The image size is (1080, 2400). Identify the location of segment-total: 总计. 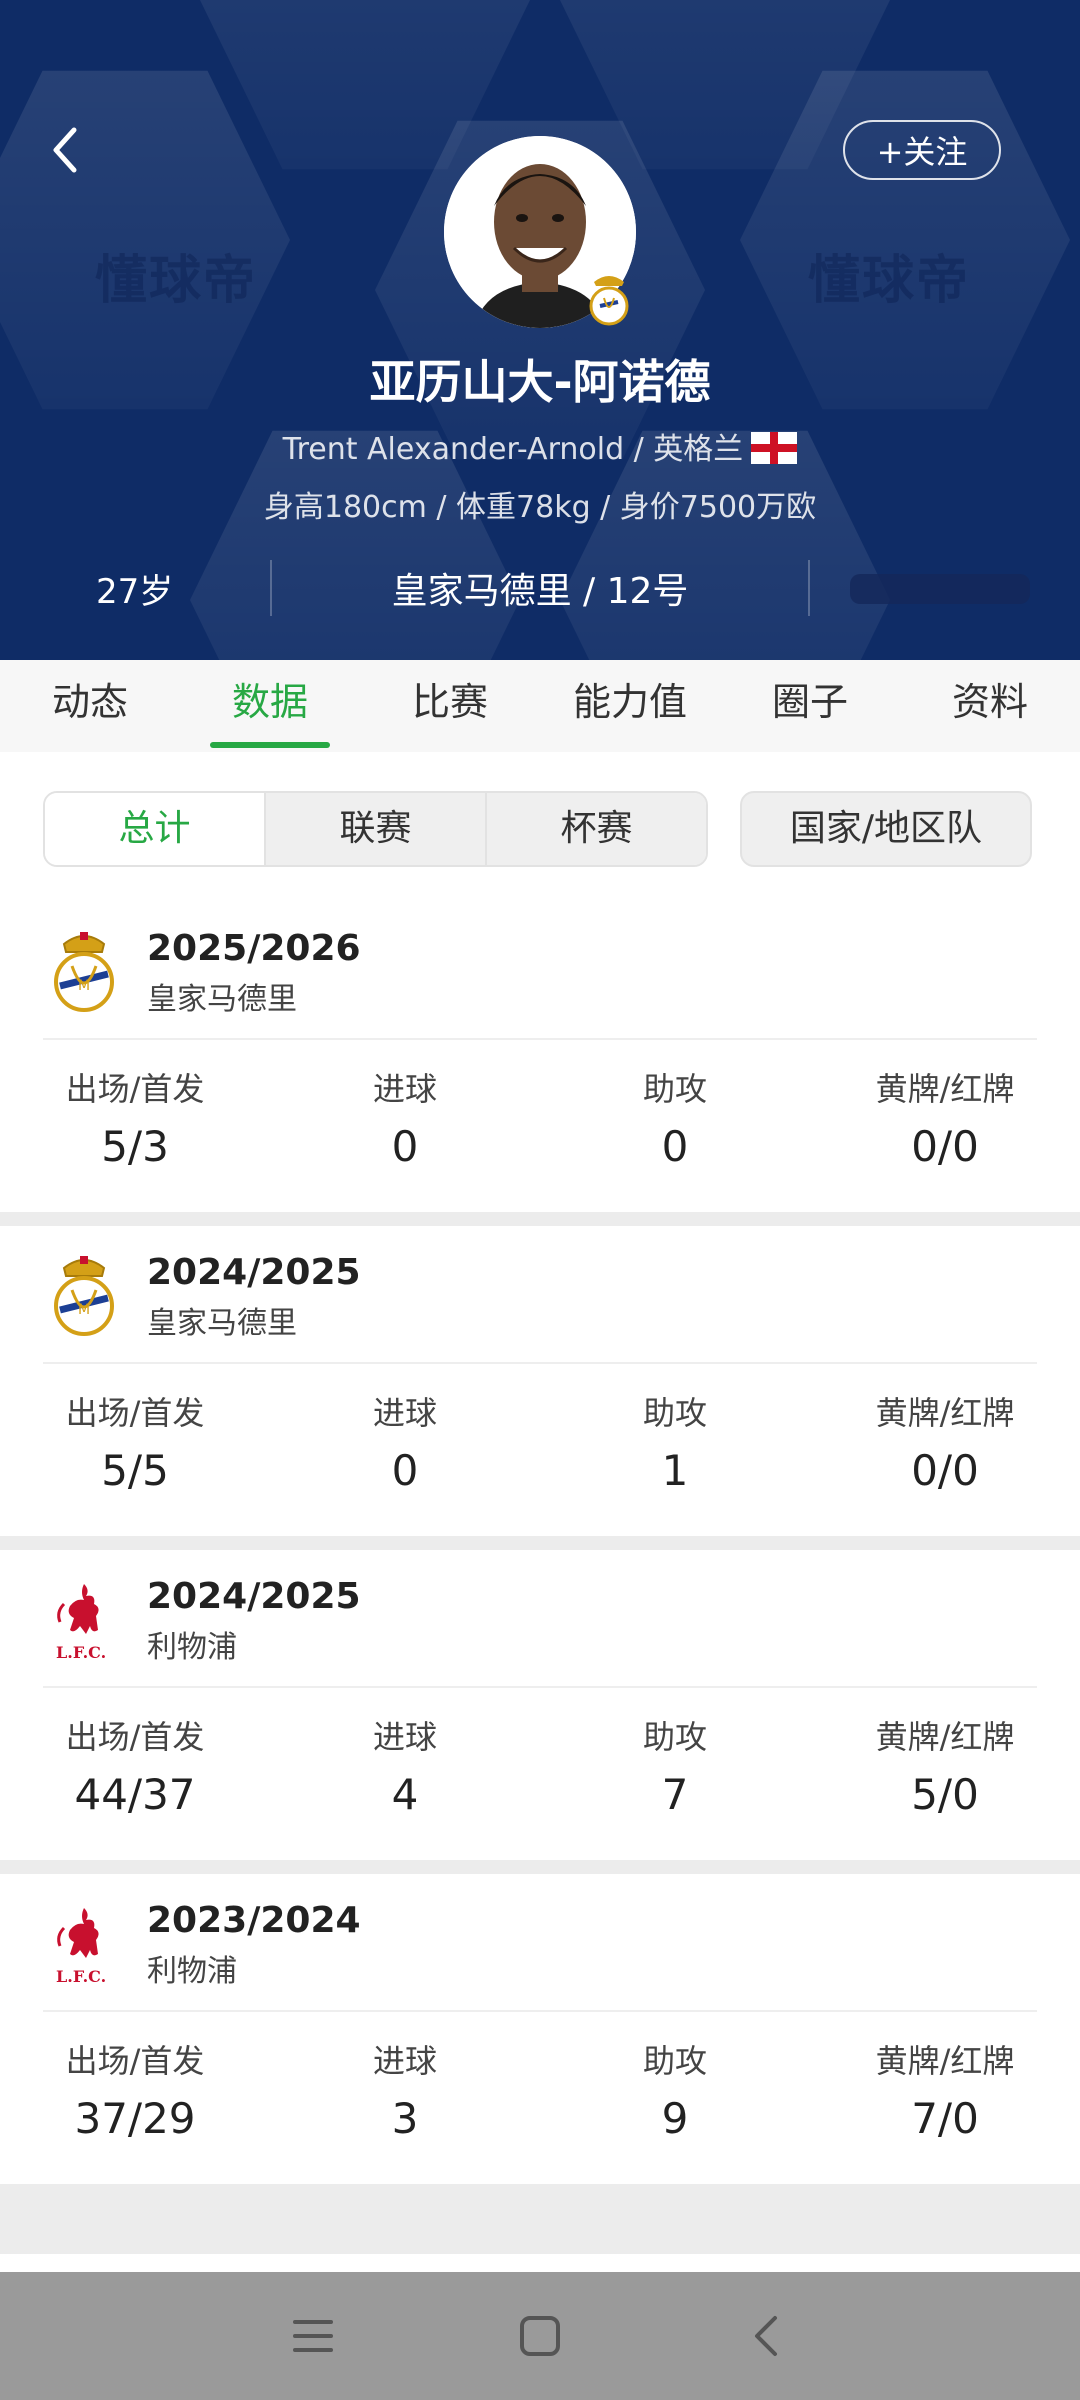
(154, 829).